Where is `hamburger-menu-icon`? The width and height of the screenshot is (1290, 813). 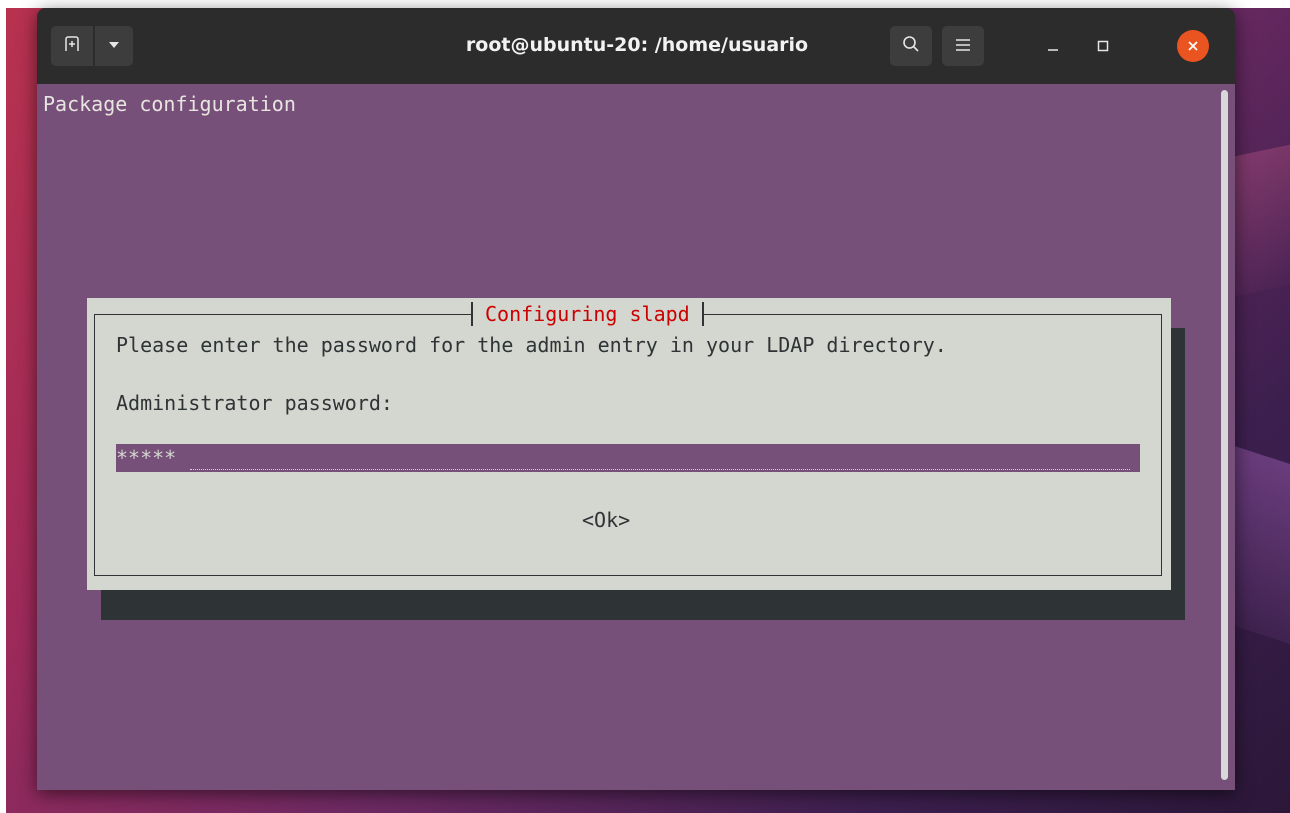
hamburger-menu-icon is located at coordinates (963, 46).